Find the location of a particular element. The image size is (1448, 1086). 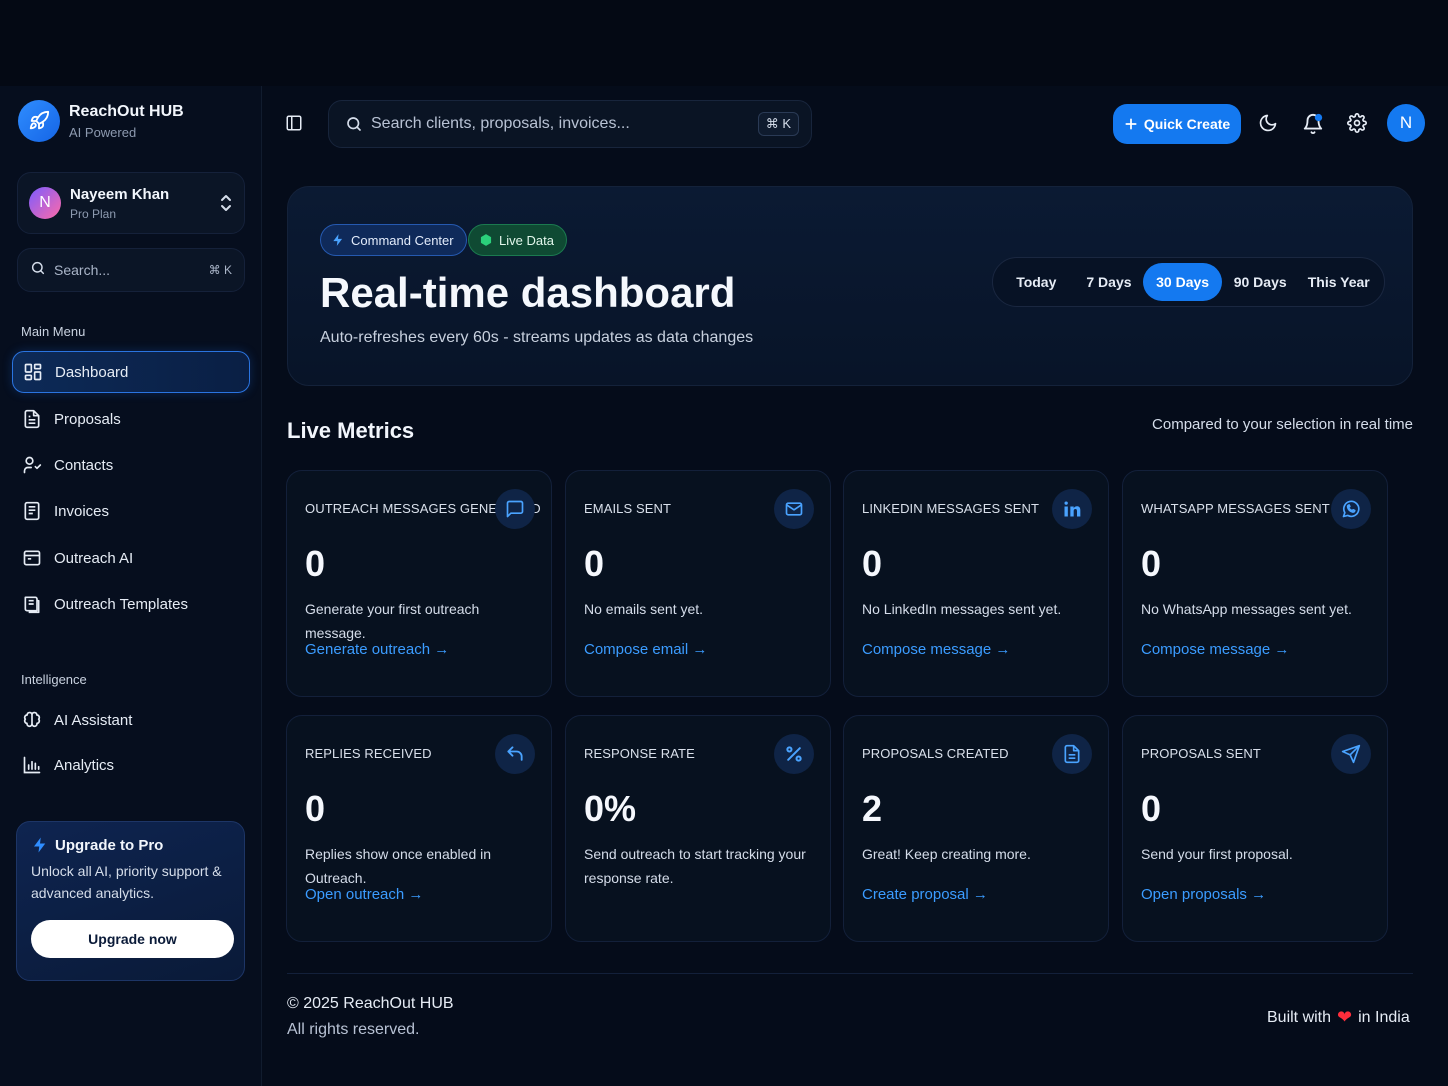

sidebar-item-invoices: Invoices is located at coordinates (131, 511).